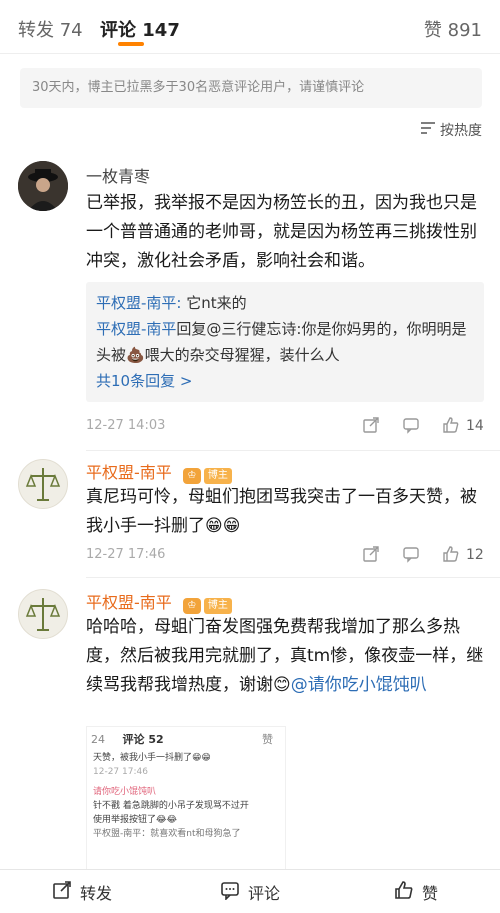  I want to click on embedded-label: 评论 52, so click(143, 739).